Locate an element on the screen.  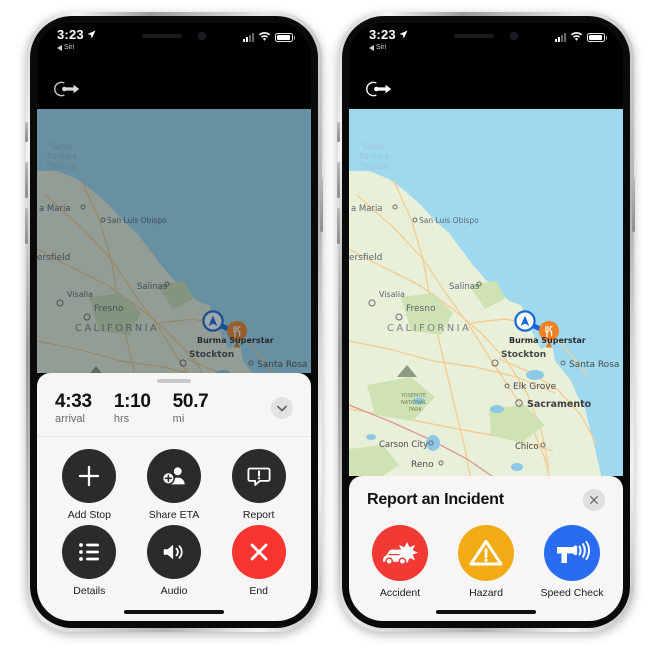
action-audio: Audio is located at coordinates (174, 561).